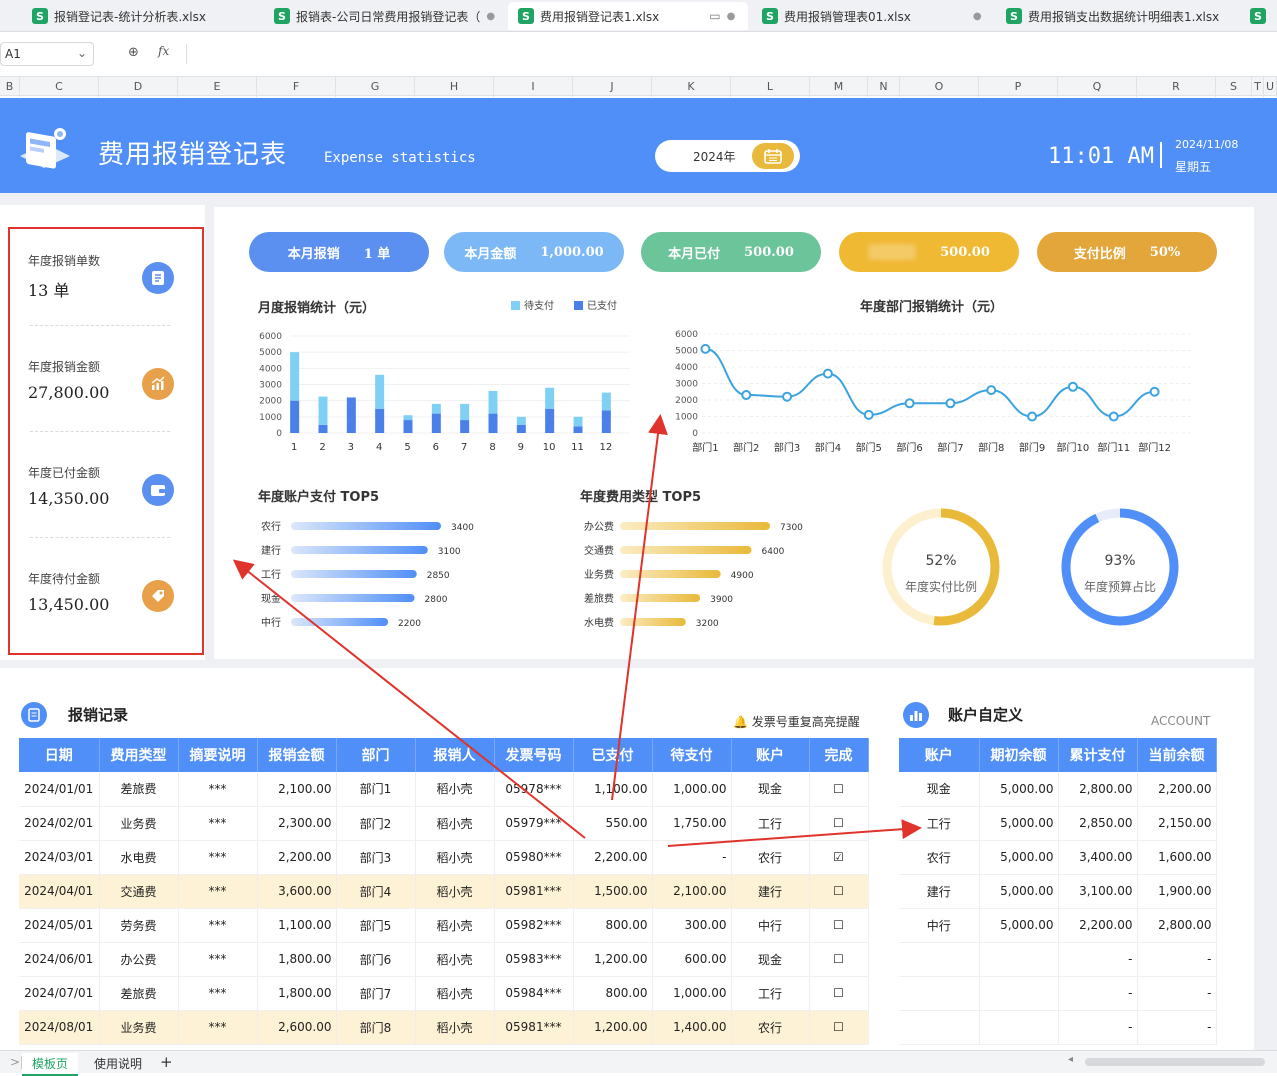 The height and width of the screenshot is (1076, 1277). Describe the element at coordinates (455, 1027) in the screenshot. I see `table-cell: 稻小壳` at that location.